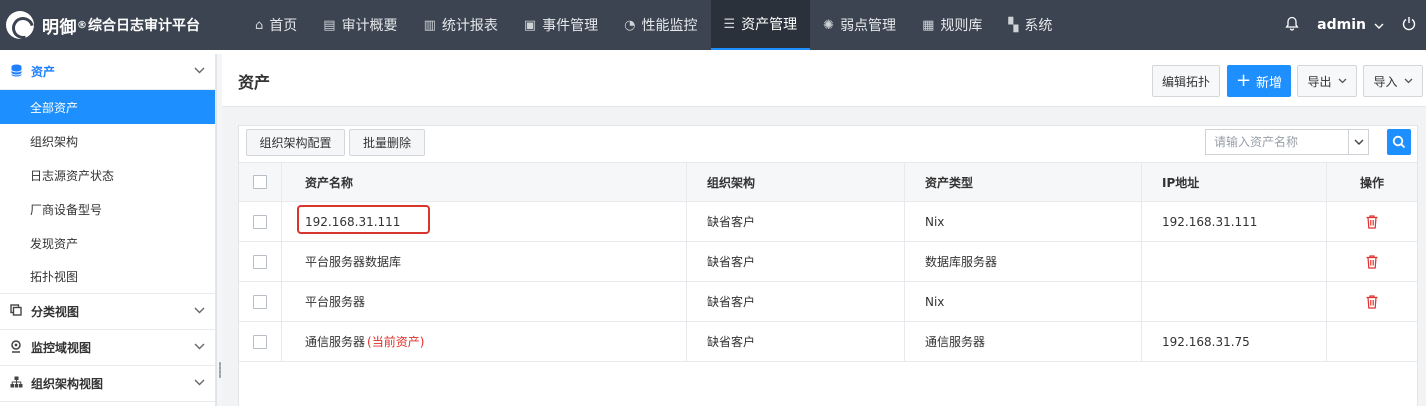  I want to click on brand-logo-icon, so click(20, 25).